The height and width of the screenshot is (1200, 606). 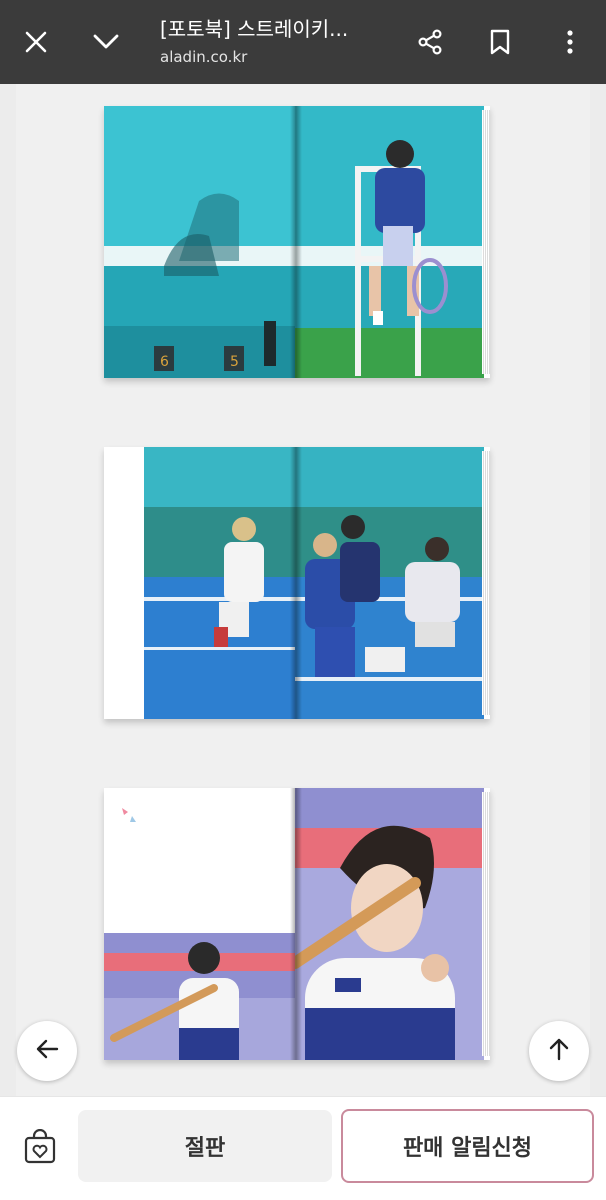 I want to click on page-url: aladin.co.kr, so click(x=204, y=57).